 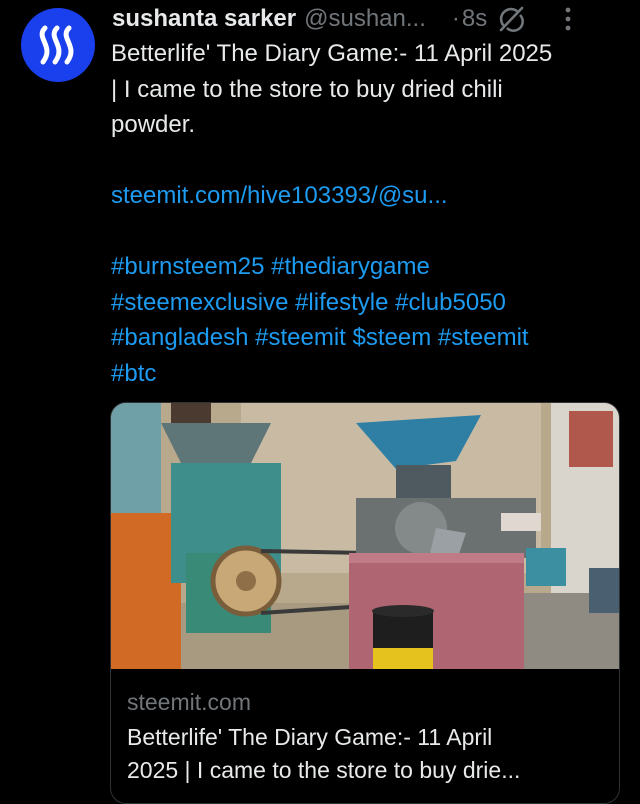 I want to click on avatar, so click(x=58, y=45).